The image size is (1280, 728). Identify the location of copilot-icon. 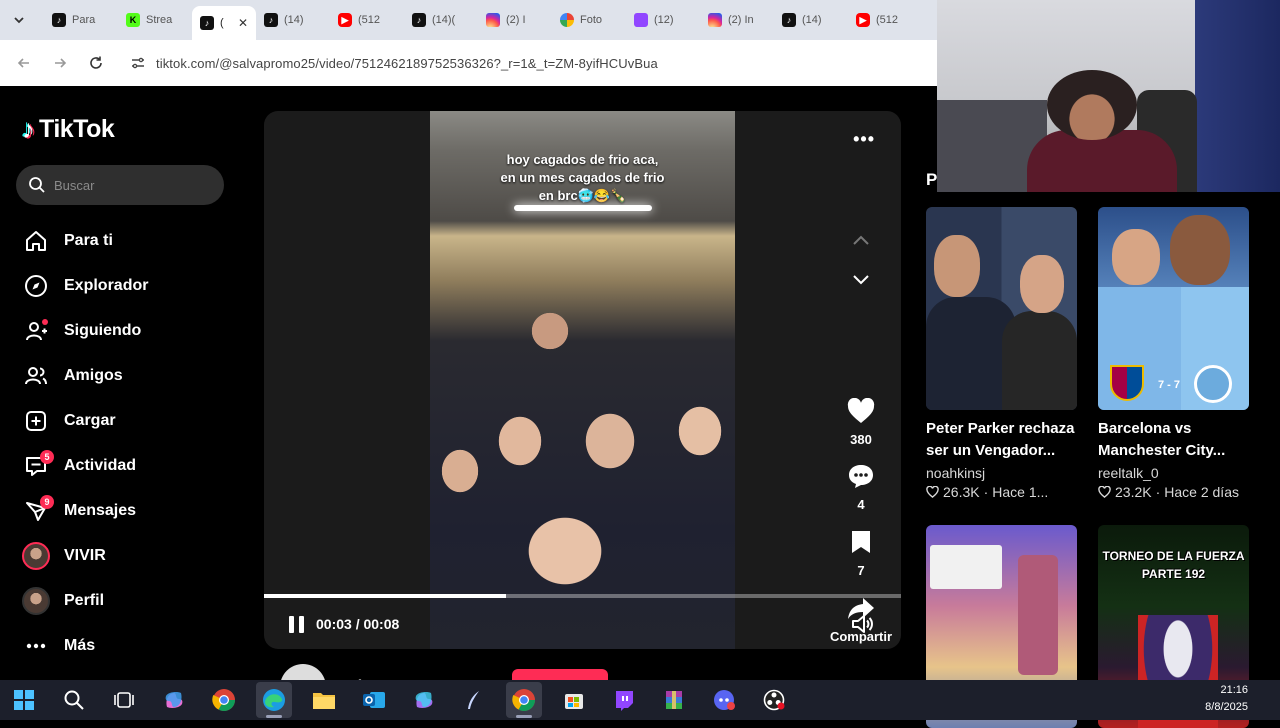
(424, 700).